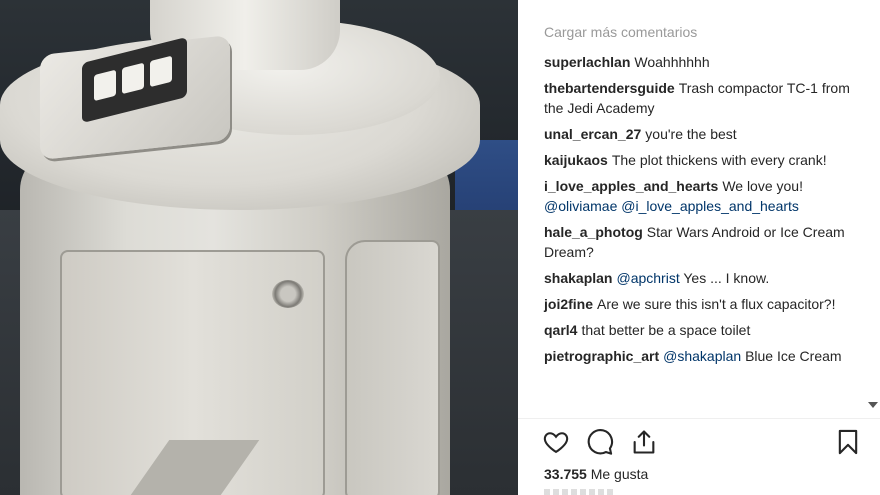 Image resolution: width=880 pixels, height=495 pixels. Describe the element at coordinates (619, 474) in the screenshot. I see `likes-label: Me gusta` at that location.